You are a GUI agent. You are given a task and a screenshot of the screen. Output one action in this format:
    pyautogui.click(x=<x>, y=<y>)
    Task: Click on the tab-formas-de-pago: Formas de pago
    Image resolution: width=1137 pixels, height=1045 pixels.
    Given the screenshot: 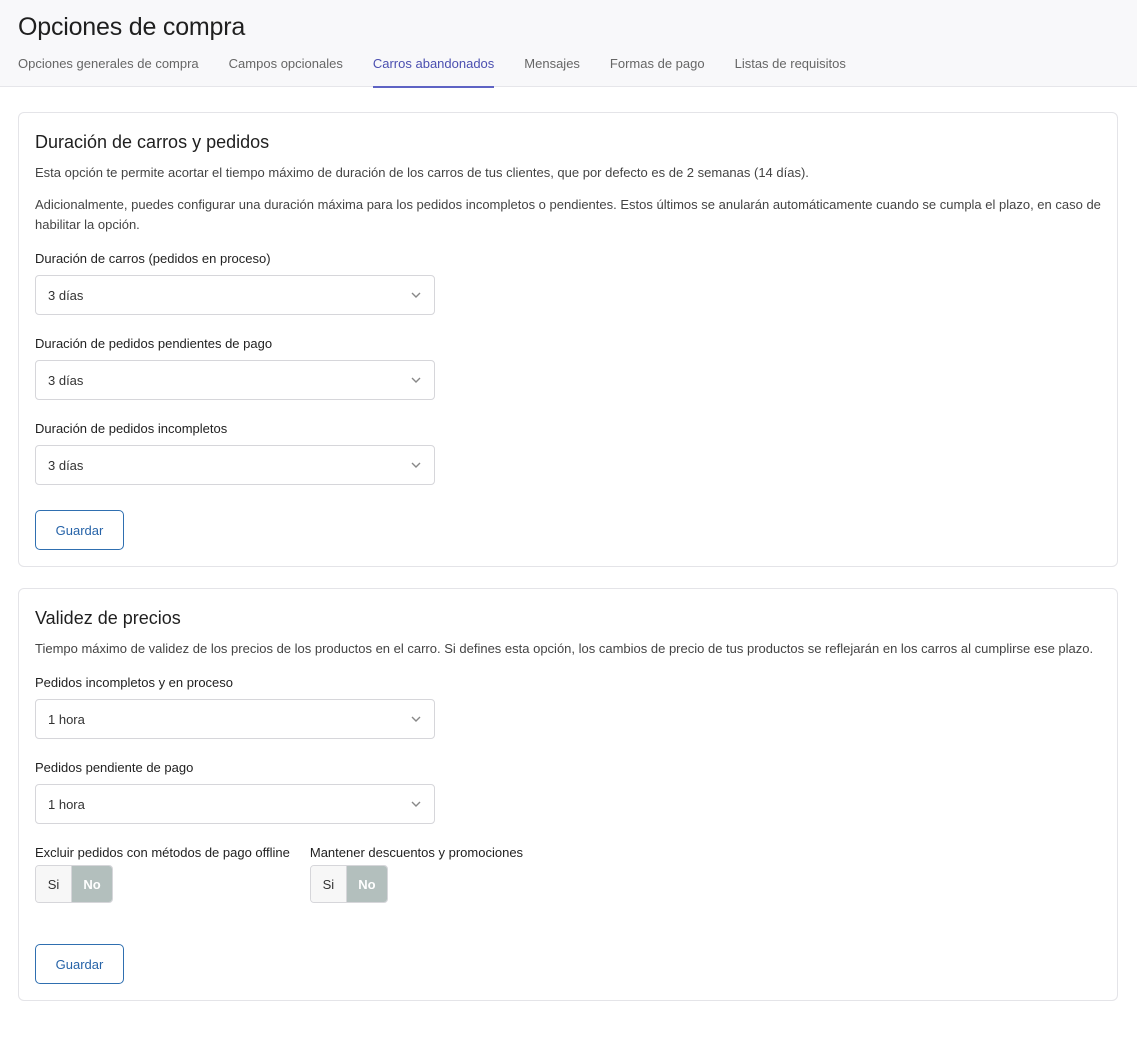 What is the action you would take?
    pyautogui.click(x=657, y=72)
    